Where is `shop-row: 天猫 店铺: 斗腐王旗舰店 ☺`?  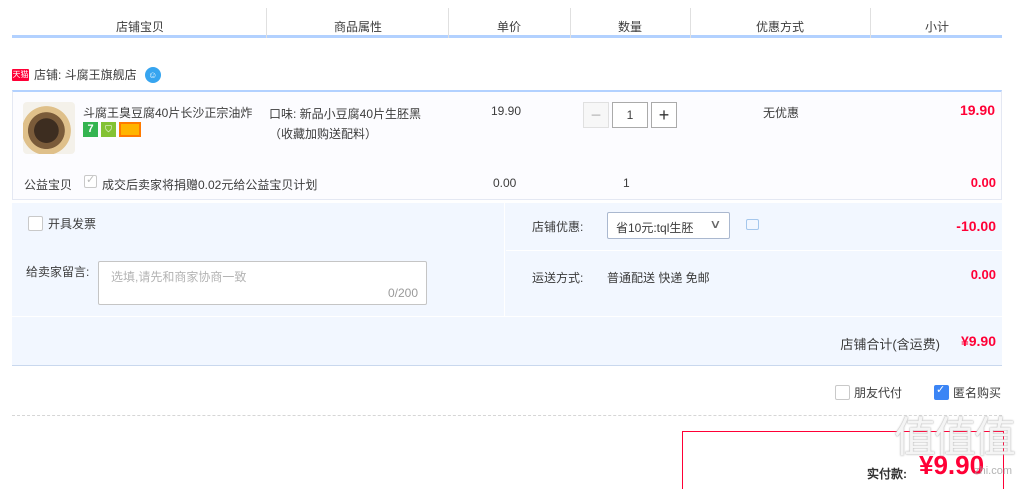 shop-row: 天猫 店铺: 斗腐王旗舰店 ☺ is located at coordinates (86, 74).